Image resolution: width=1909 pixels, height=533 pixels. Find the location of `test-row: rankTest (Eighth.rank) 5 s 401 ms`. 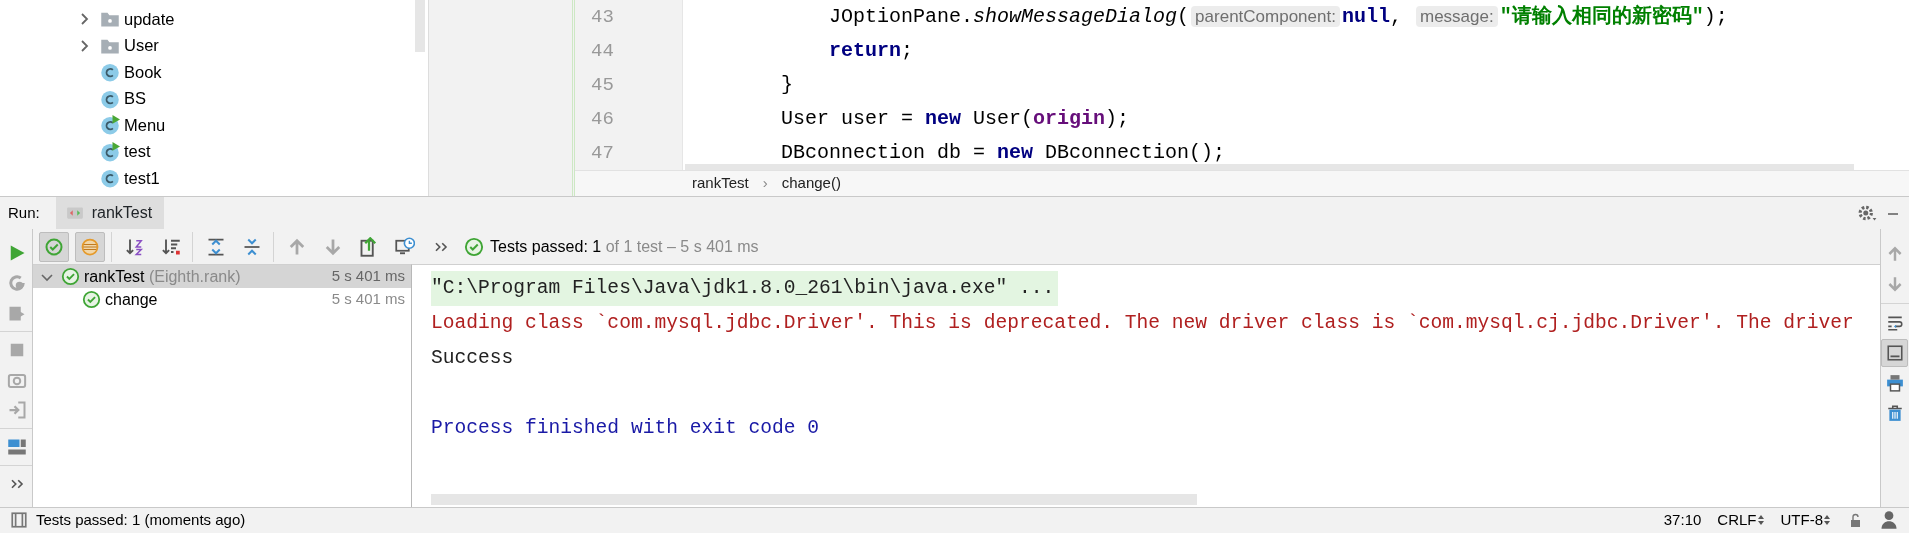

test-row: rankTest (Eighth.rank) 5 s 401 ms is located at coordinates (222, 276).